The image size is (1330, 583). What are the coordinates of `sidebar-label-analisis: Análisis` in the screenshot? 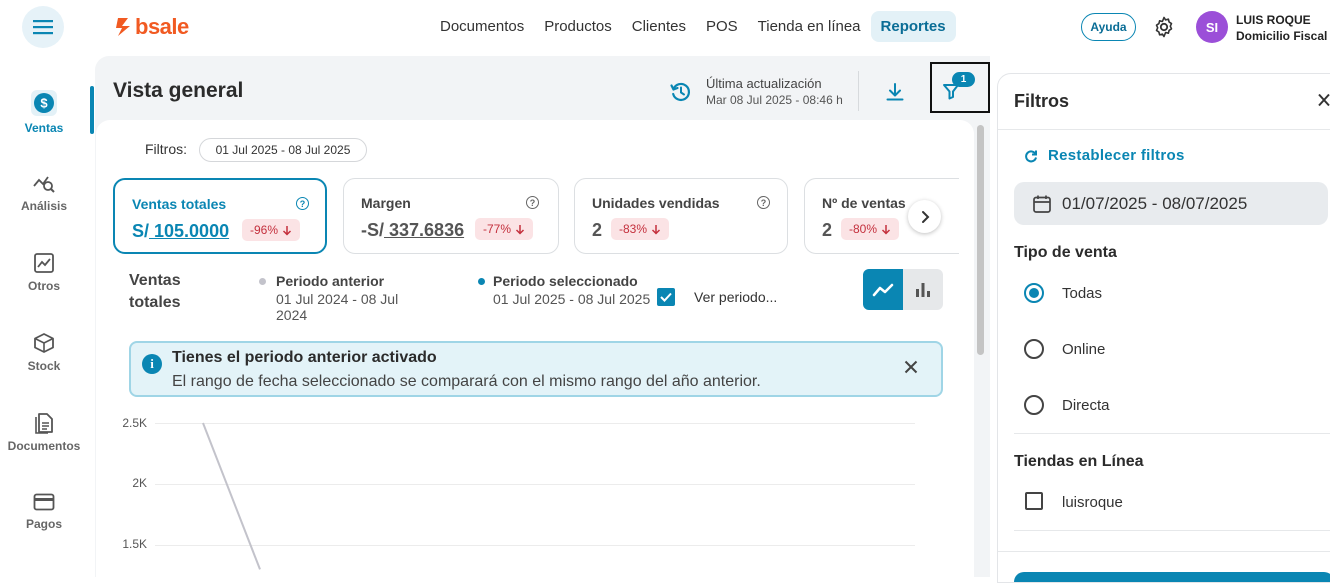 It's located at (44, 206).